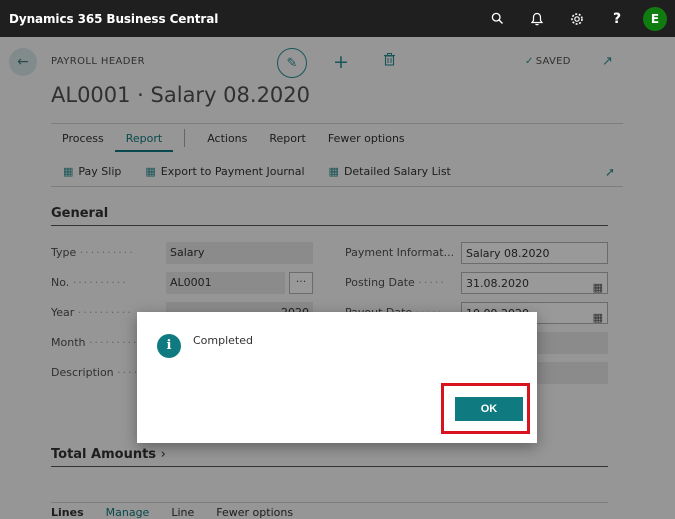  I want to click on top-bar-actions: ? E, so click(576, 18).